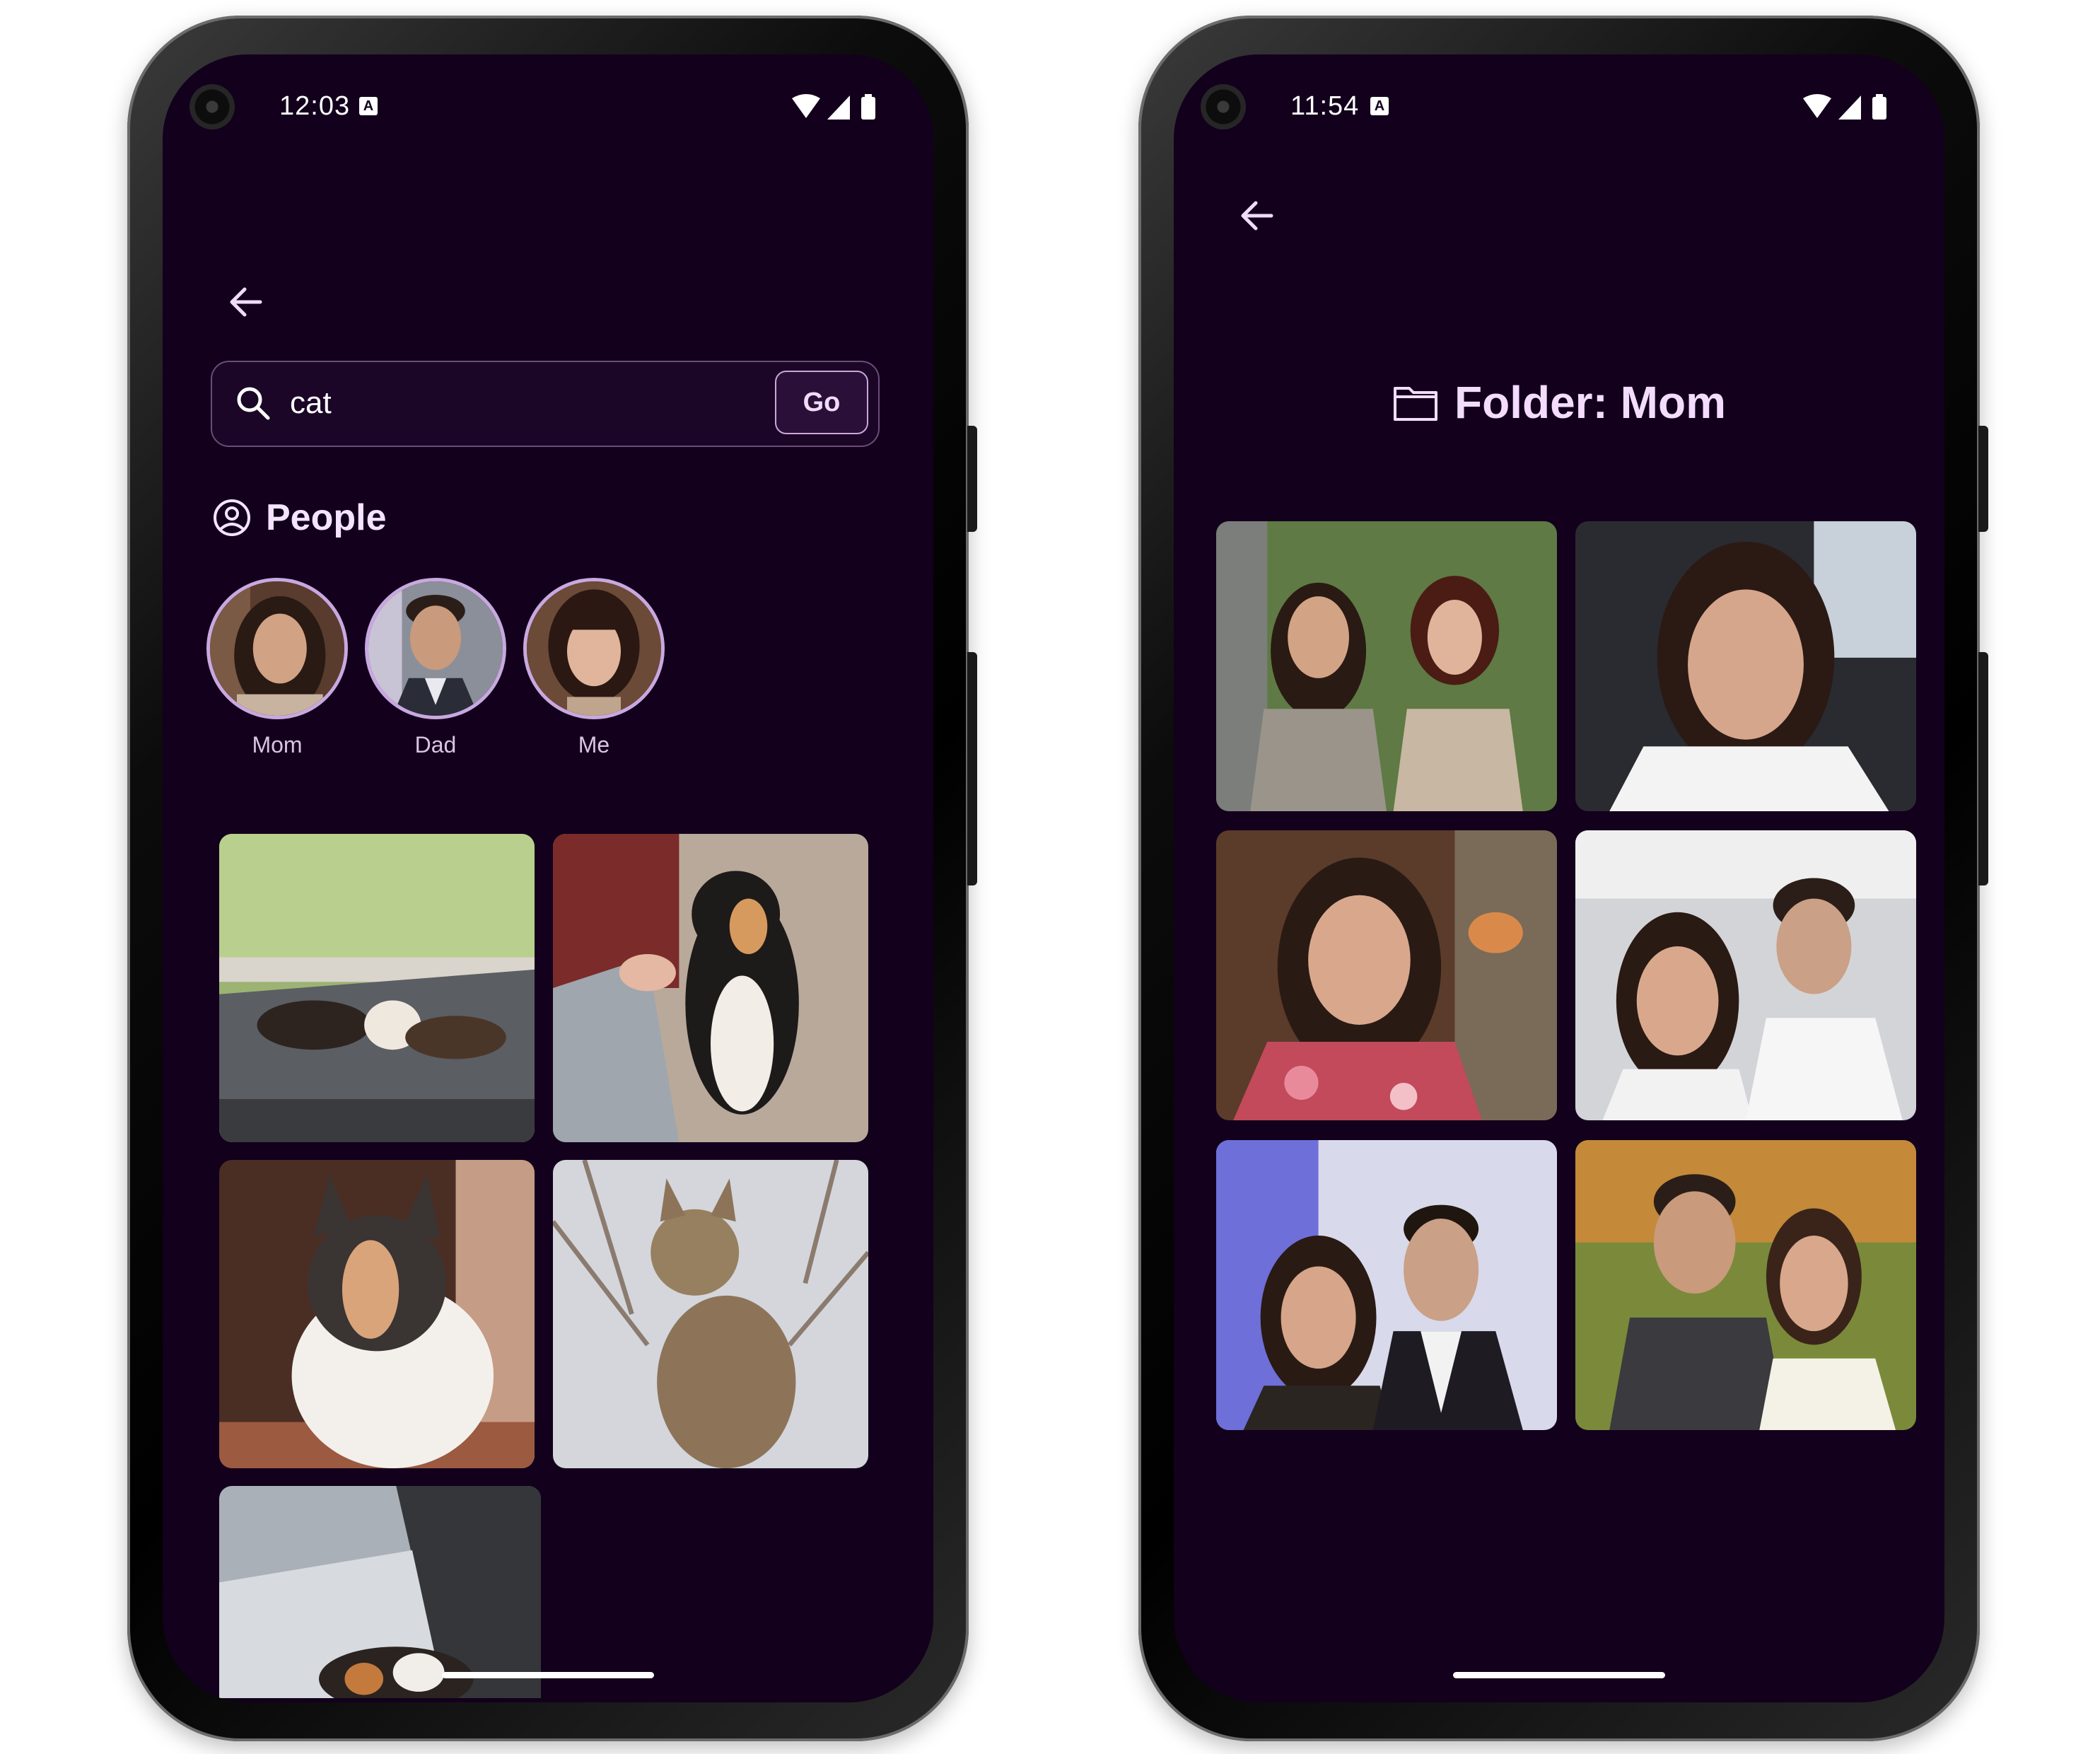  Describe the element at coordinates (594, 745) in the screenshot. I see `person-name: Me` at that location.